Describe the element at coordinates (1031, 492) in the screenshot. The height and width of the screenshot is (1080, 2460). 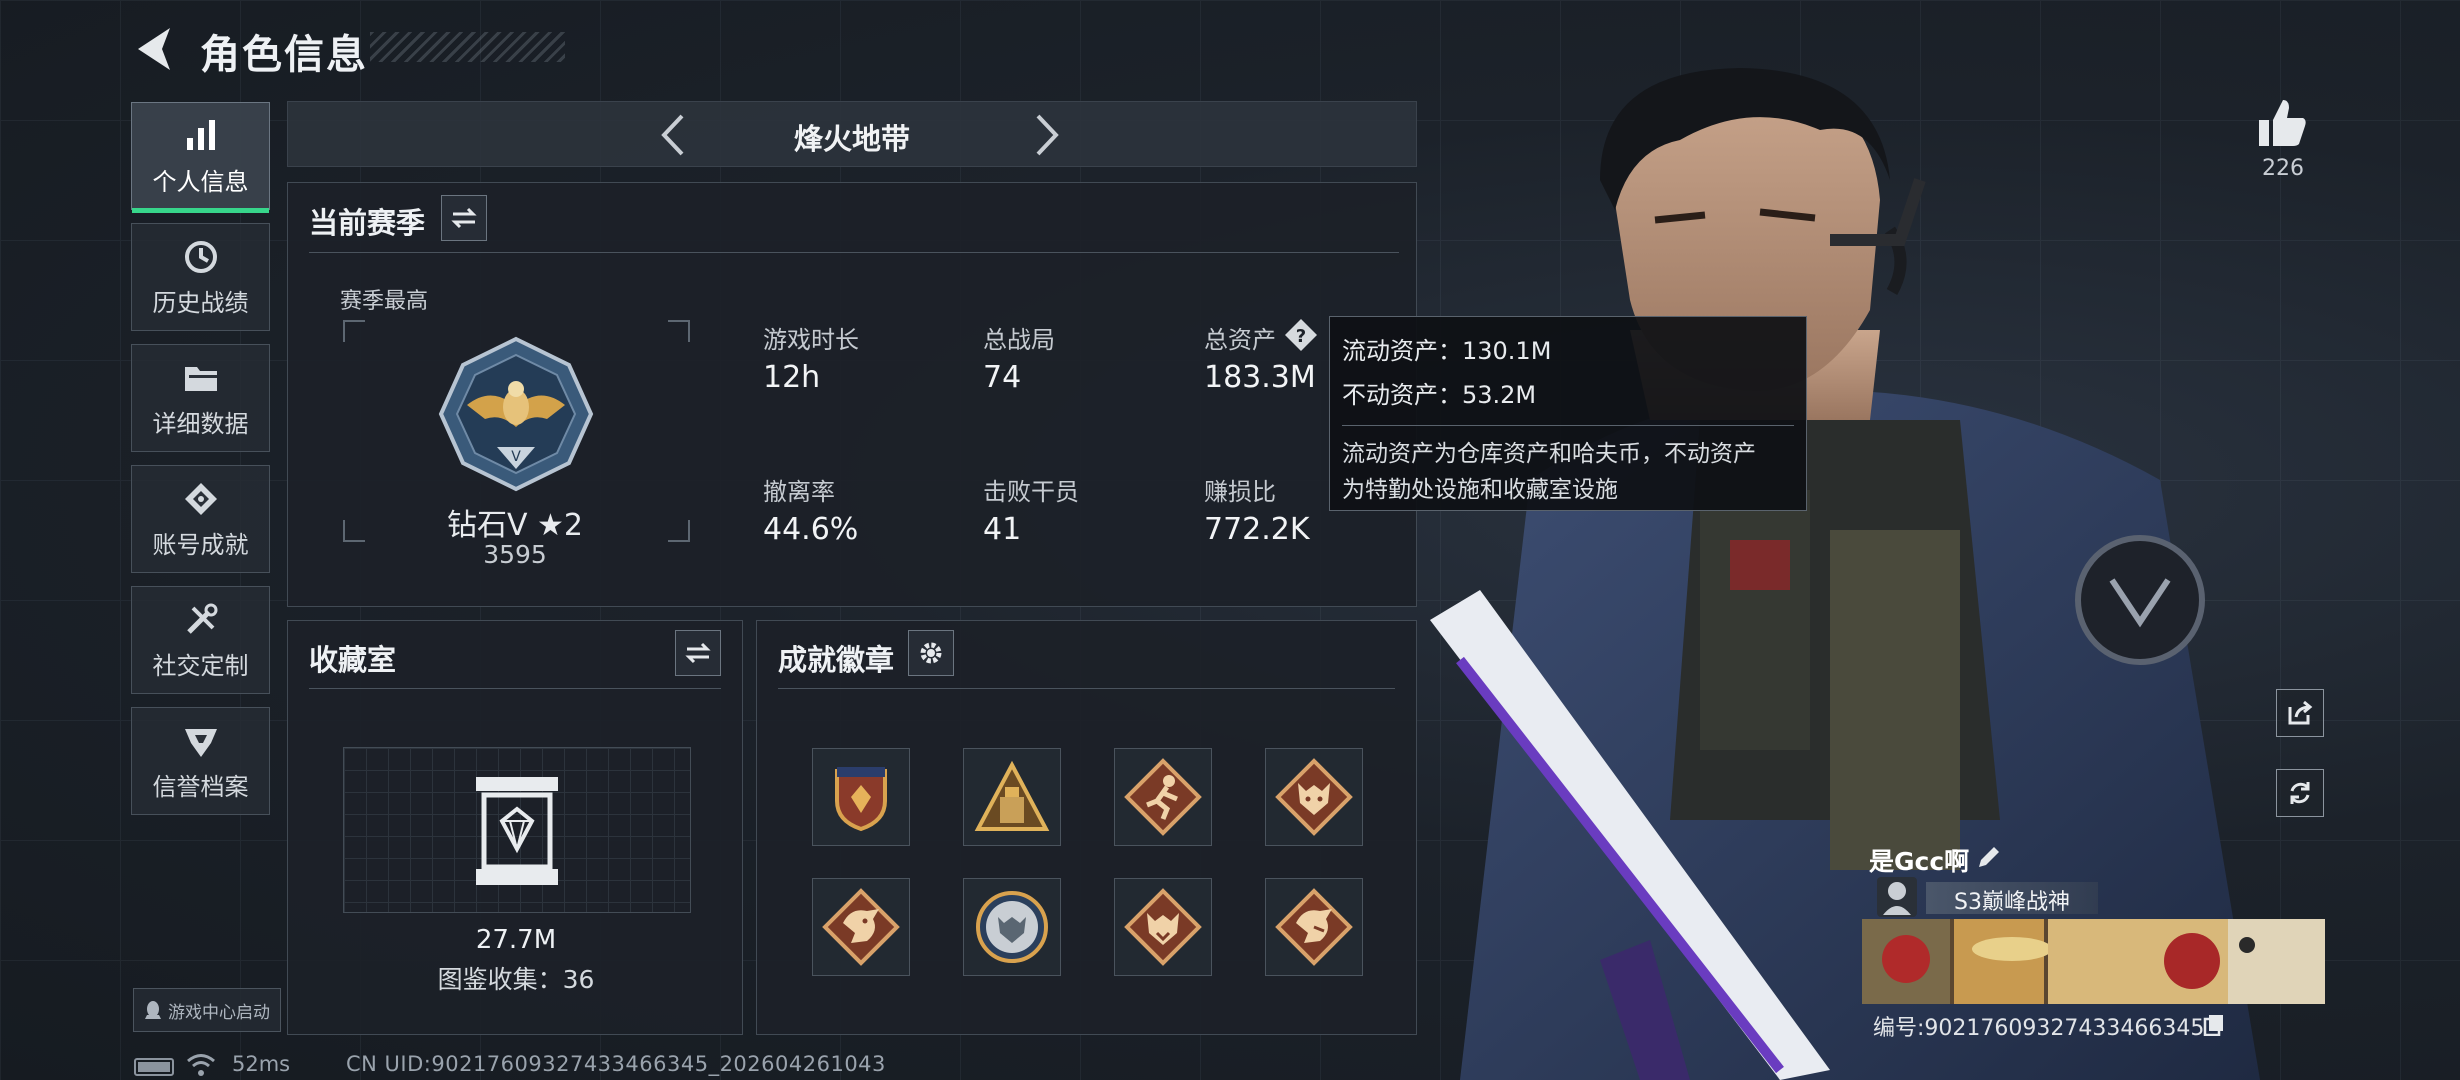
I see `stat-label: 击败干员` at that location.